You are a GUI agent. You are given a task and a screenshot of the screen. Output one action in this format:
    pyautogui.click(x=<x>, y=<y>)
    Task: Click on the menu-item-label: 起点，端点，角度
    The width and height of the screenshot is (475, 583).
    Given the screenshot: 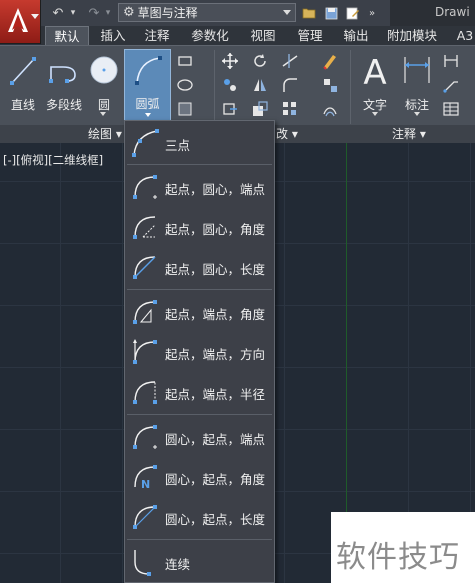 What is the action you would take?
    pyautogui.click(x=215, y=314)
    